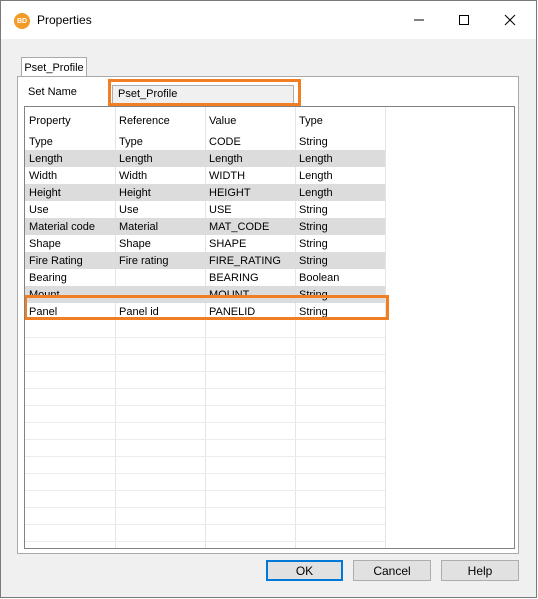 This screenshot has height=599, width=538. I want to click on grid-header: Property Reference Value Type, so click(205, 121).